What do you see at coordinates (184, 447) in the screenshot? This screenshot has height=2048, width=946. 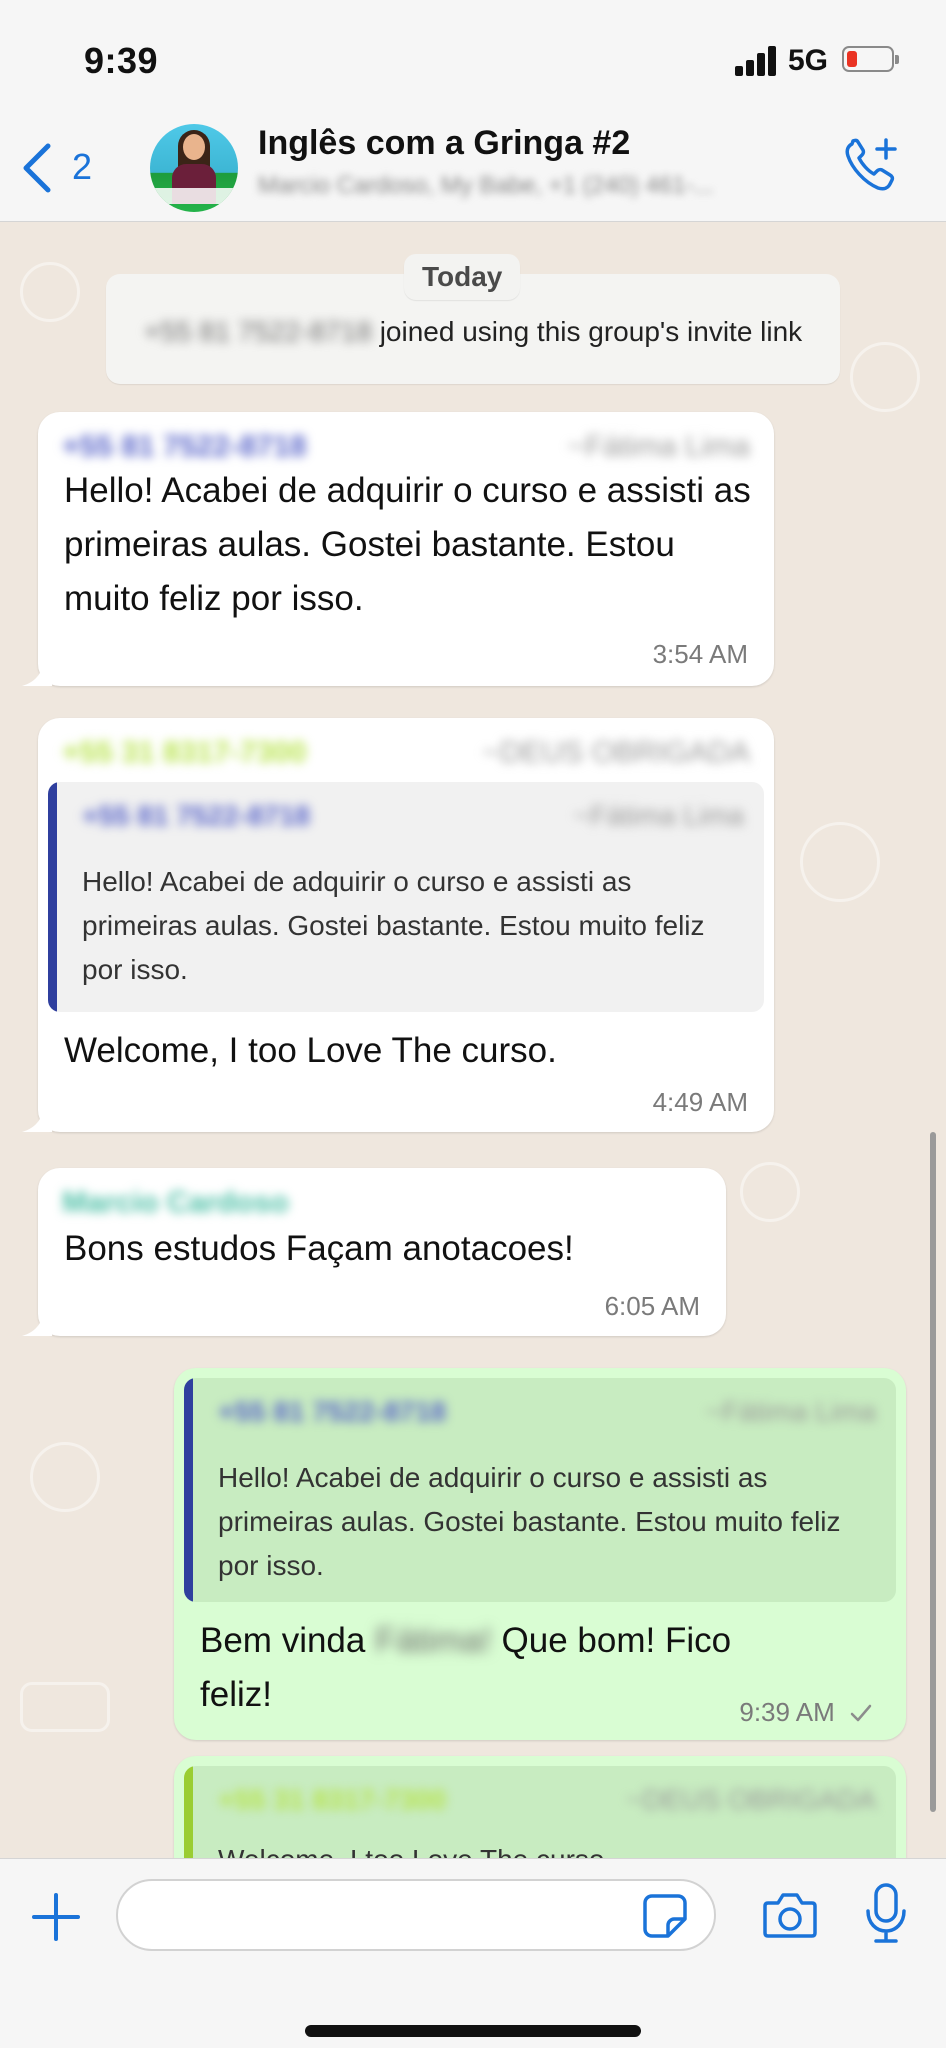 I see `sender-number: +55 81 7522-8718` at bounding box center [184, 447].